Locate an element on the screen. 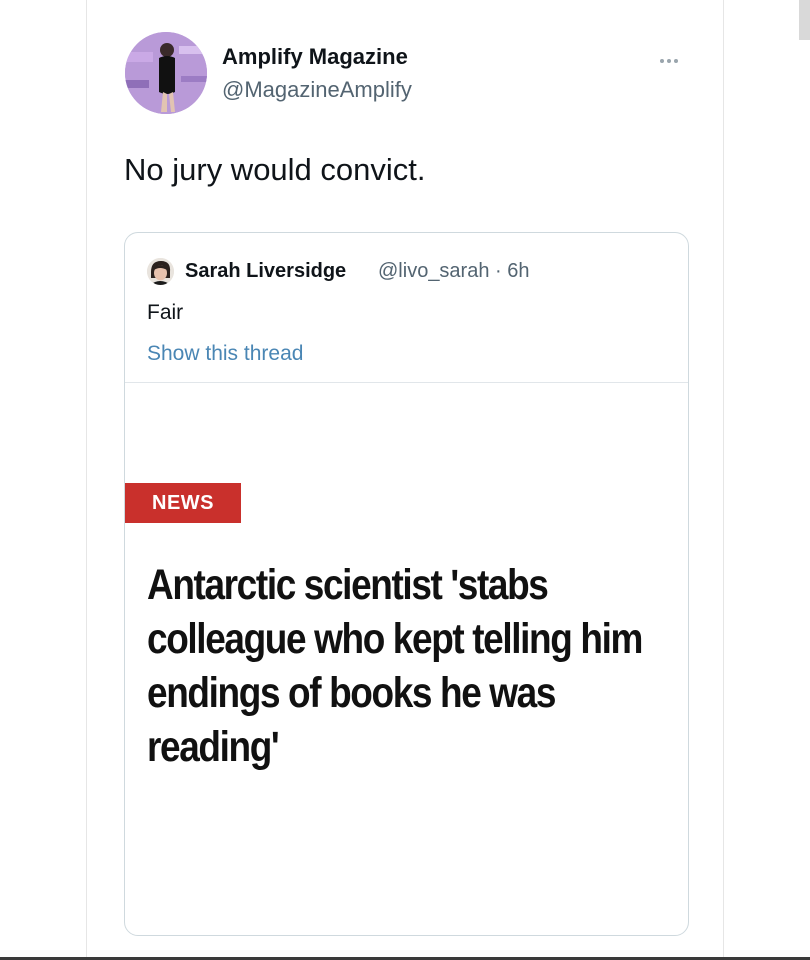 The image size is (810, 960). quoted-author-avatar is located at coordinates (160, 271).